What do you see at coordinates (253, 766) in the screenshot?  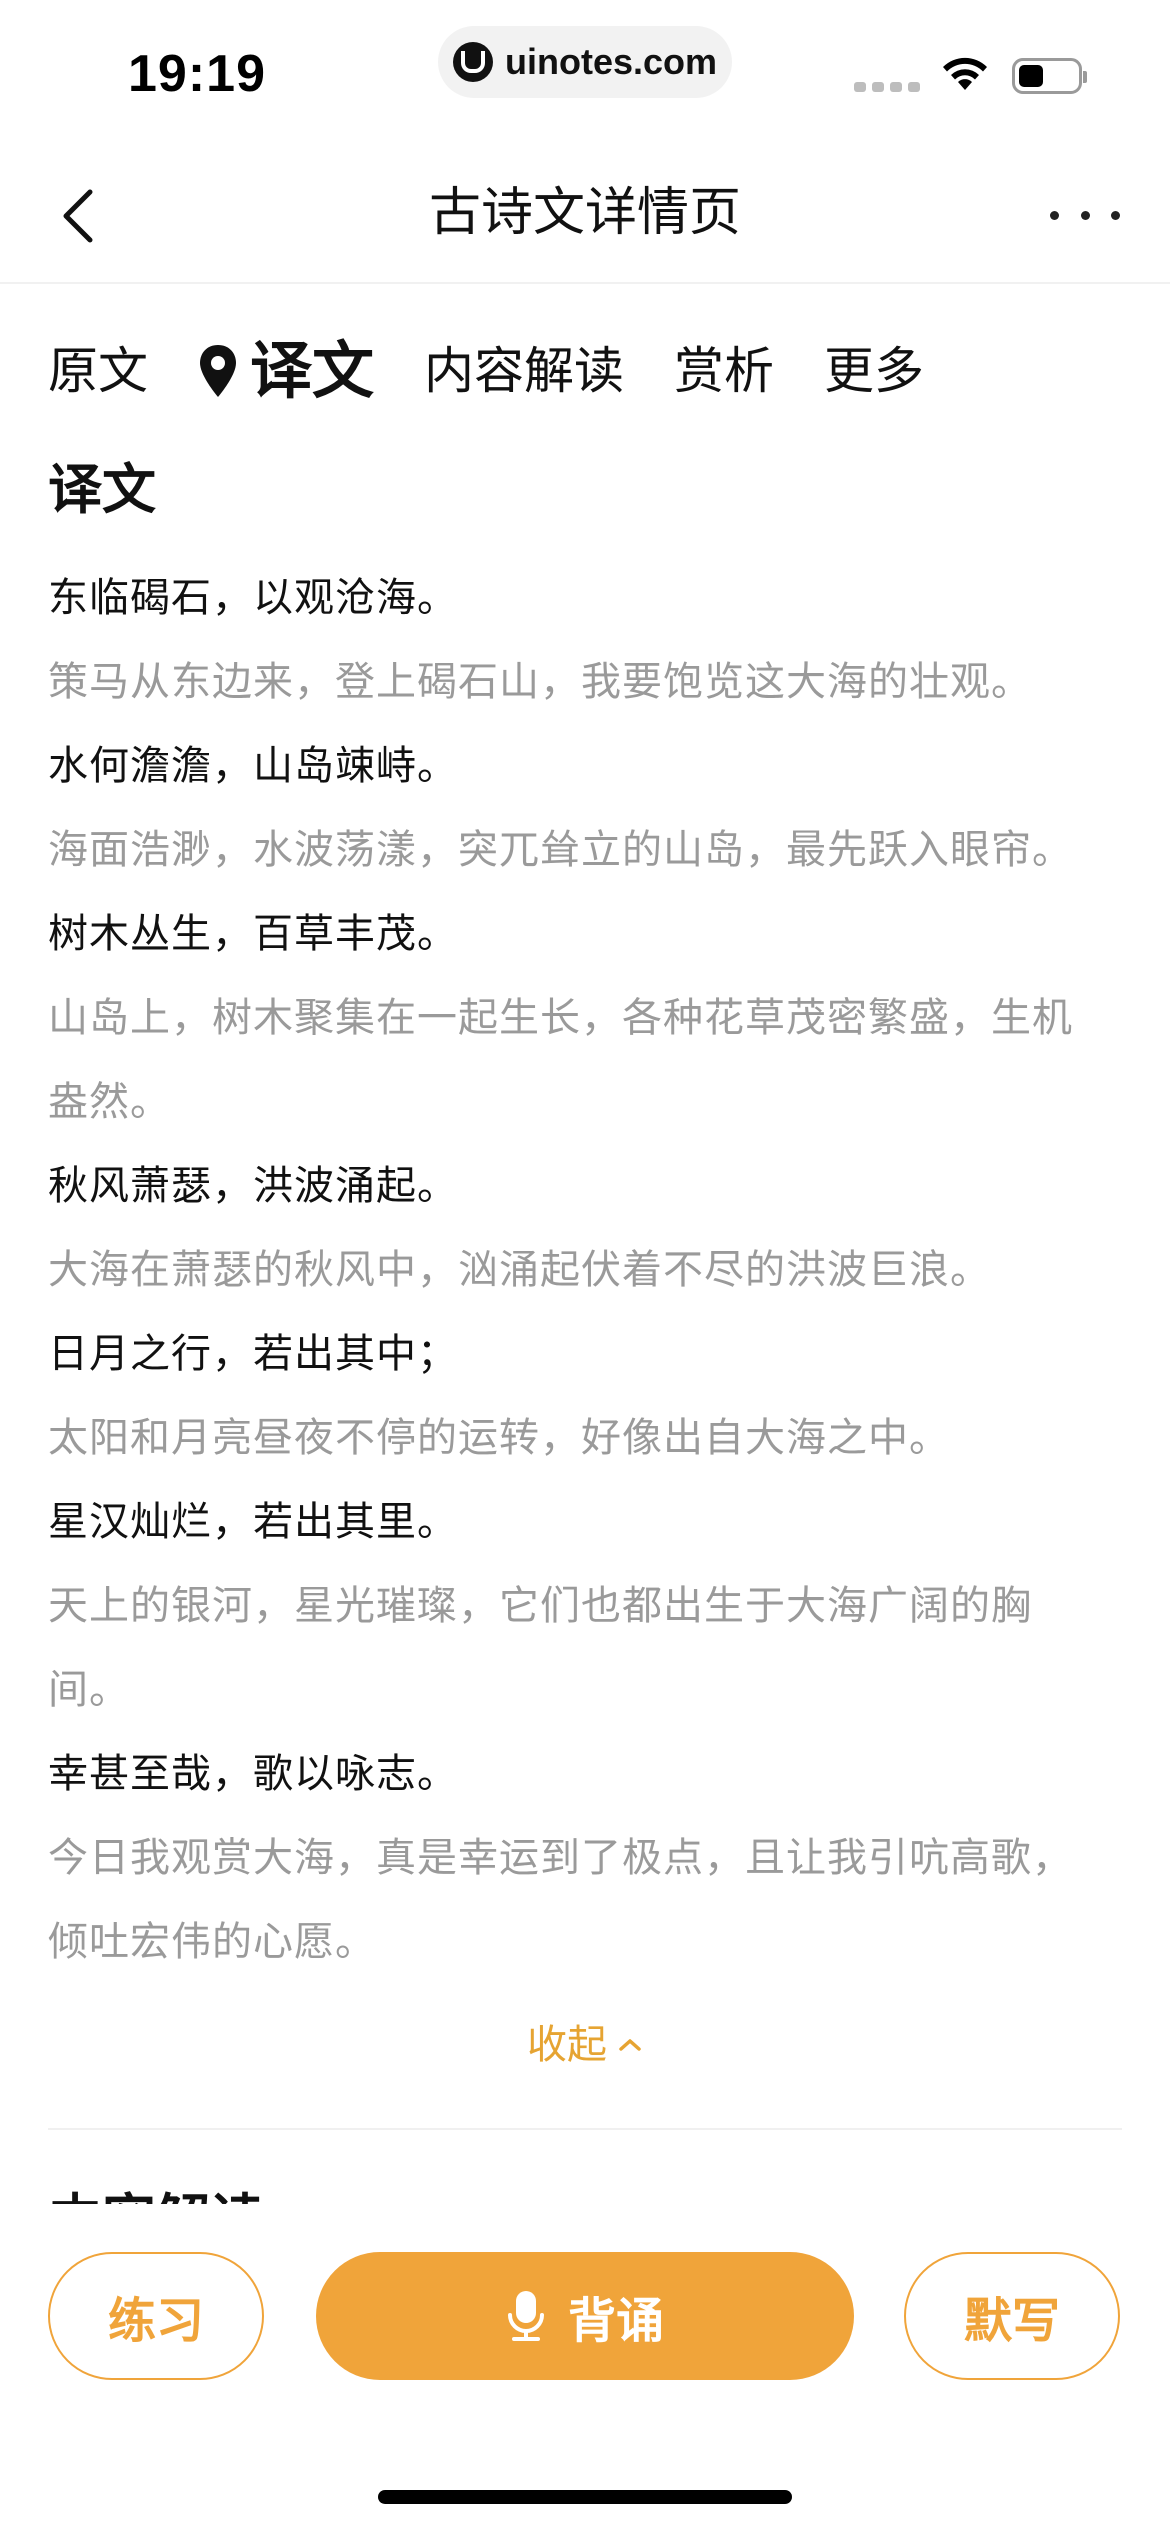 I see `original-line: 水何澹澹，山岛竦峙。` at bounding box center [253, 766].